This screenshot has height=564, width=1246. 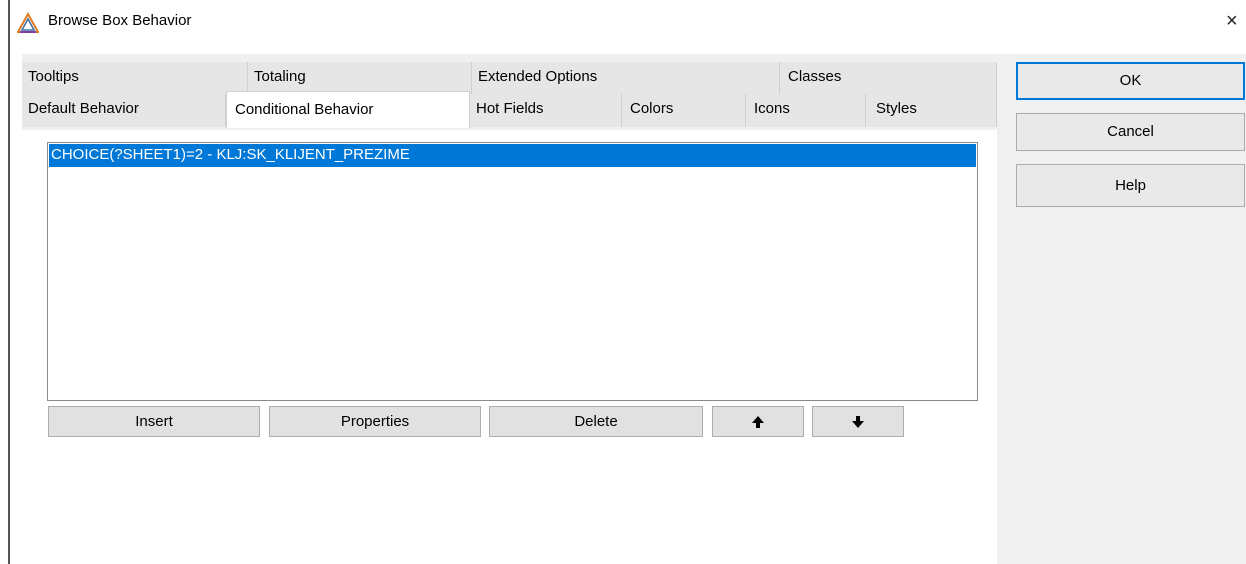 I want to click on tab-label: Tooltips, so click(x=53, y=76).